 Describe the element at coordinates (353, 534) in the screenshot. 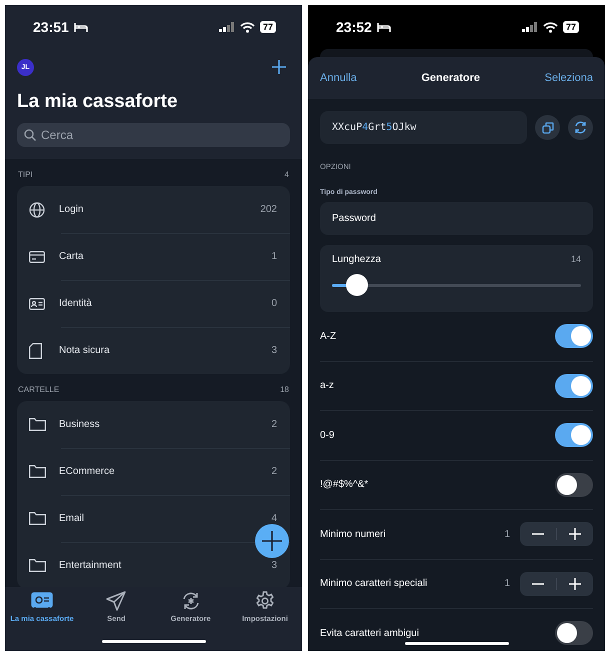

I see `option-label: Minimo numeri` at that location.